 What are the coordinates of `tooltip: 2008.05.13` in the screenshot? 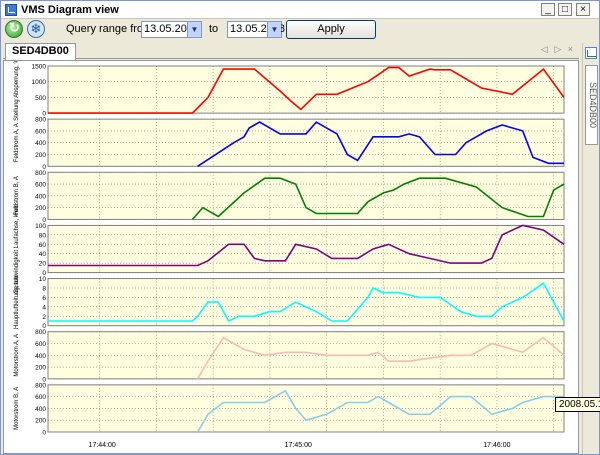 It's located at (577, 404).